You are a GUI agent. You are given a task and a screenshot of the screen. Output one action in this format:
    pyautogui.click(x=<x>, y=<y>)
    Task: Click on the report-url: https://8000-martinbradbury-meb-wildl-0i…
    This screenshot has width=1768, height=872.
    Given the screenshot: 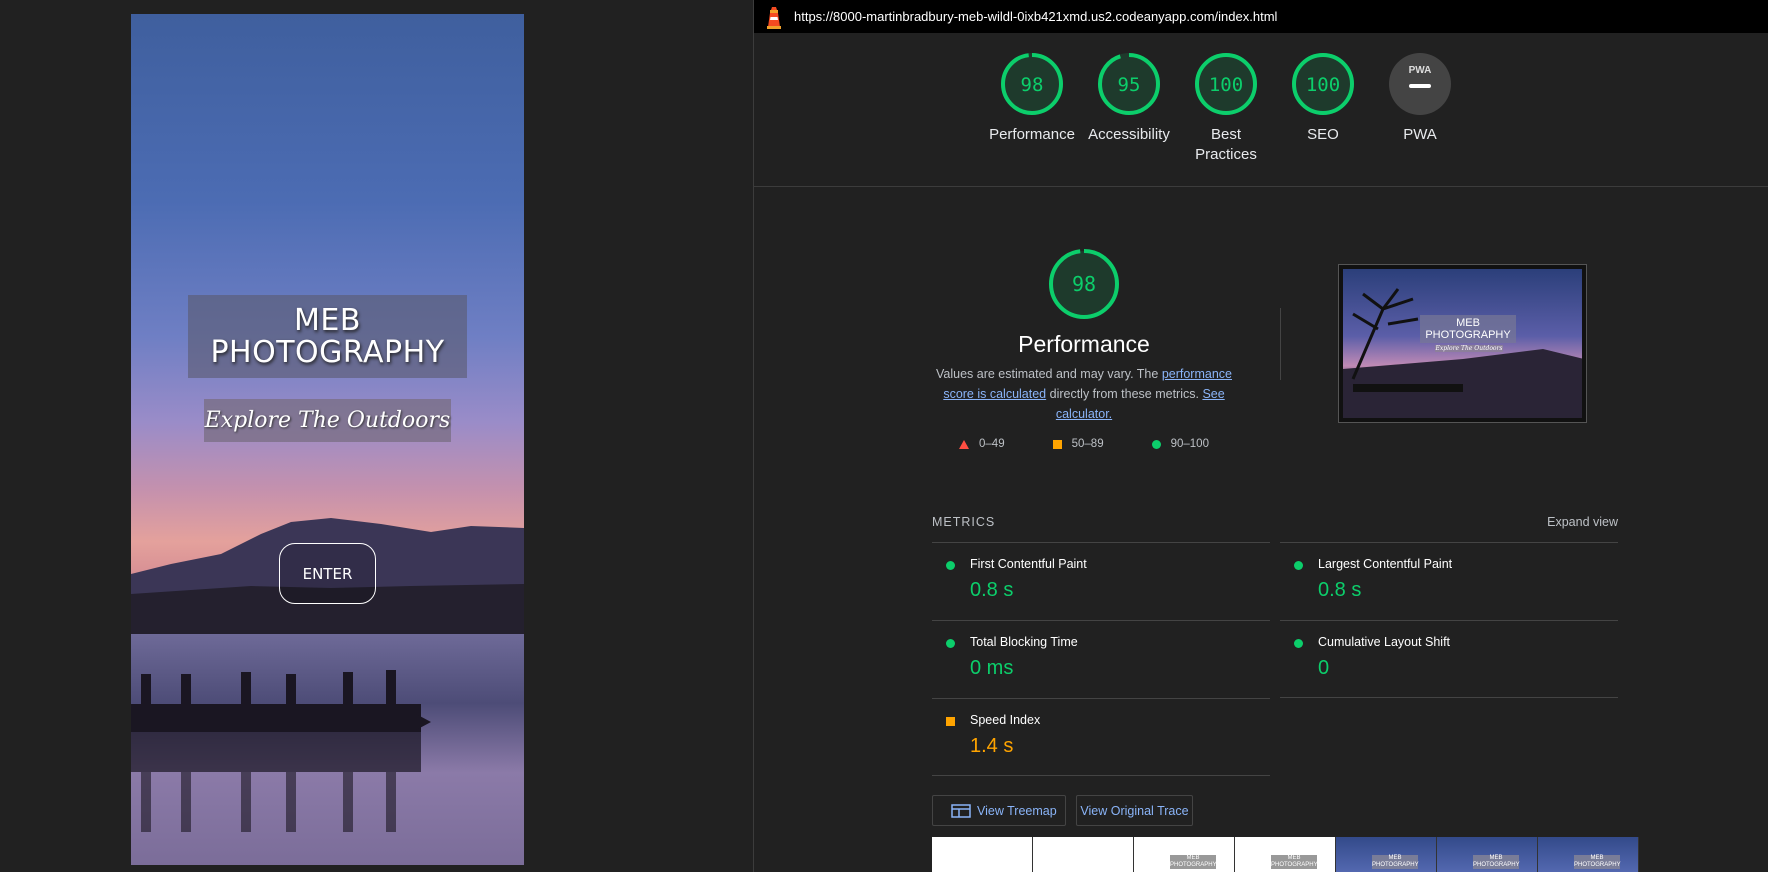 What is the action you would take?
    pyautogui.click(x=1035, y=16)
    